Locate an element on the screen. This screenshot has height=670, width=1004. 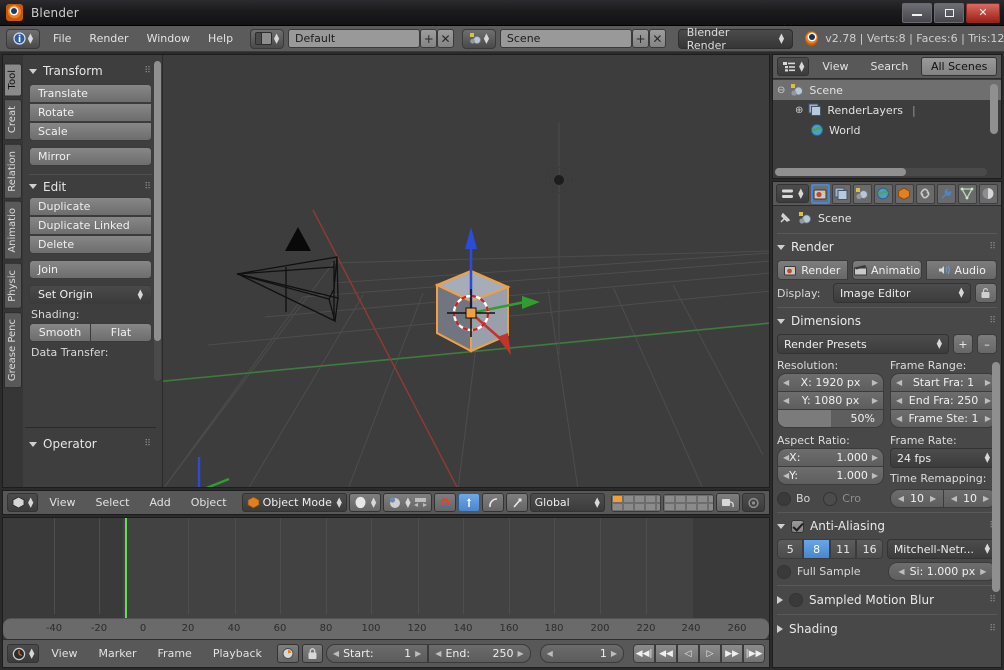
tab-create: Creat is located at coordinates (13, 120).